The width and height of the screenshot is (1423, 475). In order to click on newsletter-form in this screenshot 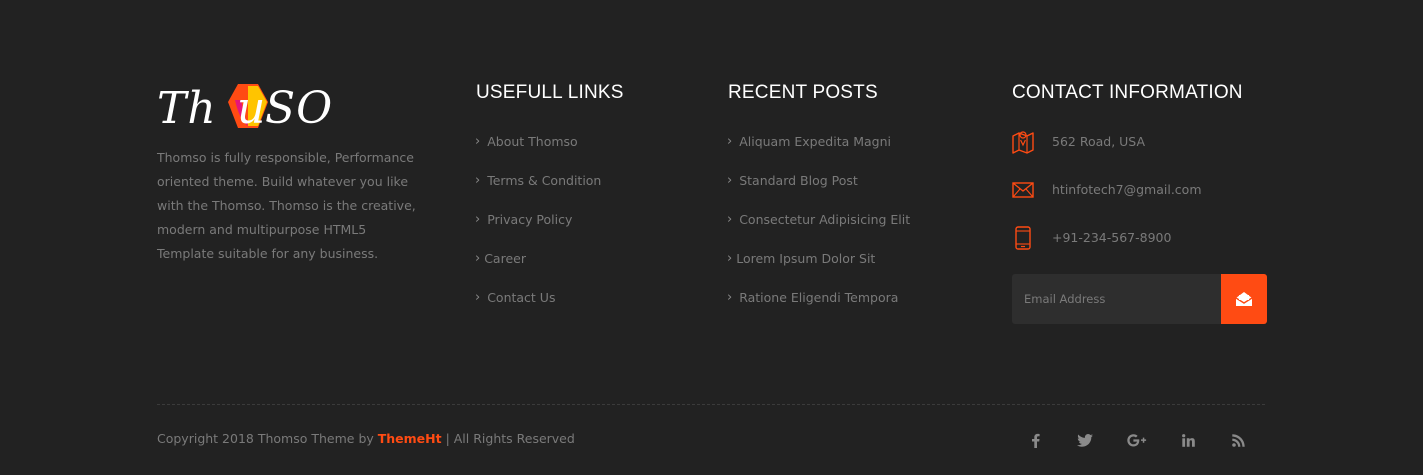, I will do `click(1139, 299)`.